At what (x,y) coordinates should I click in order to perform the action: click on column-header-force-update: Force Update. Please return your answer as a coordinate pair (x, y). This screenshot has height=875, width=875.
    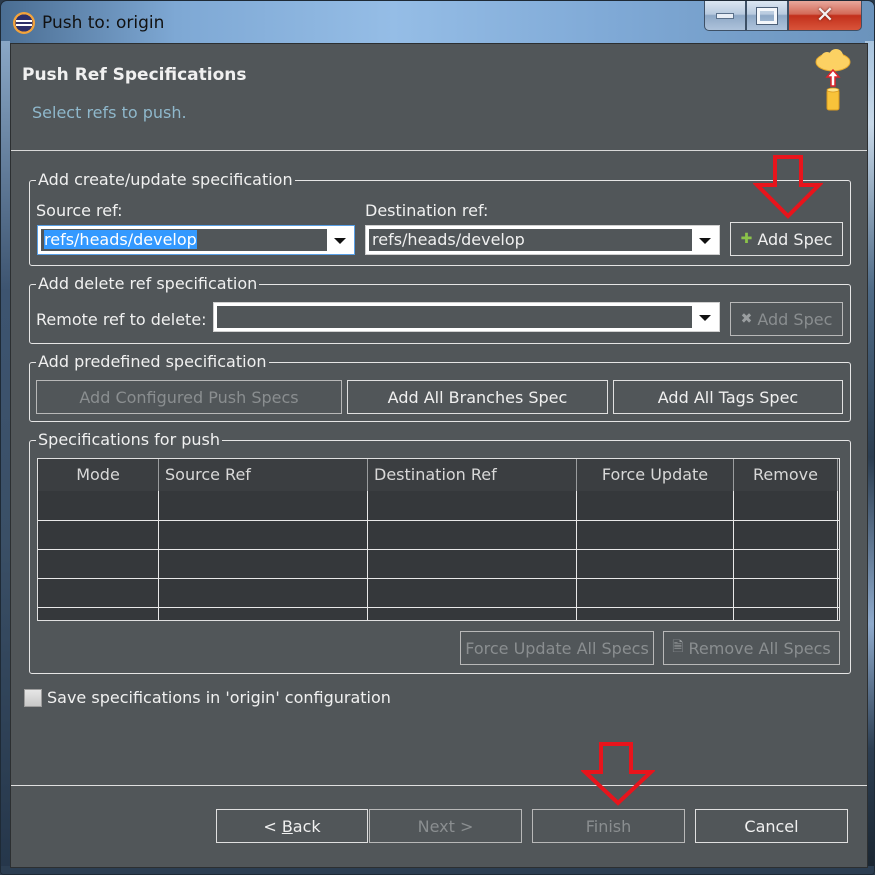
    Looking at the image, I should click on (655, 475).